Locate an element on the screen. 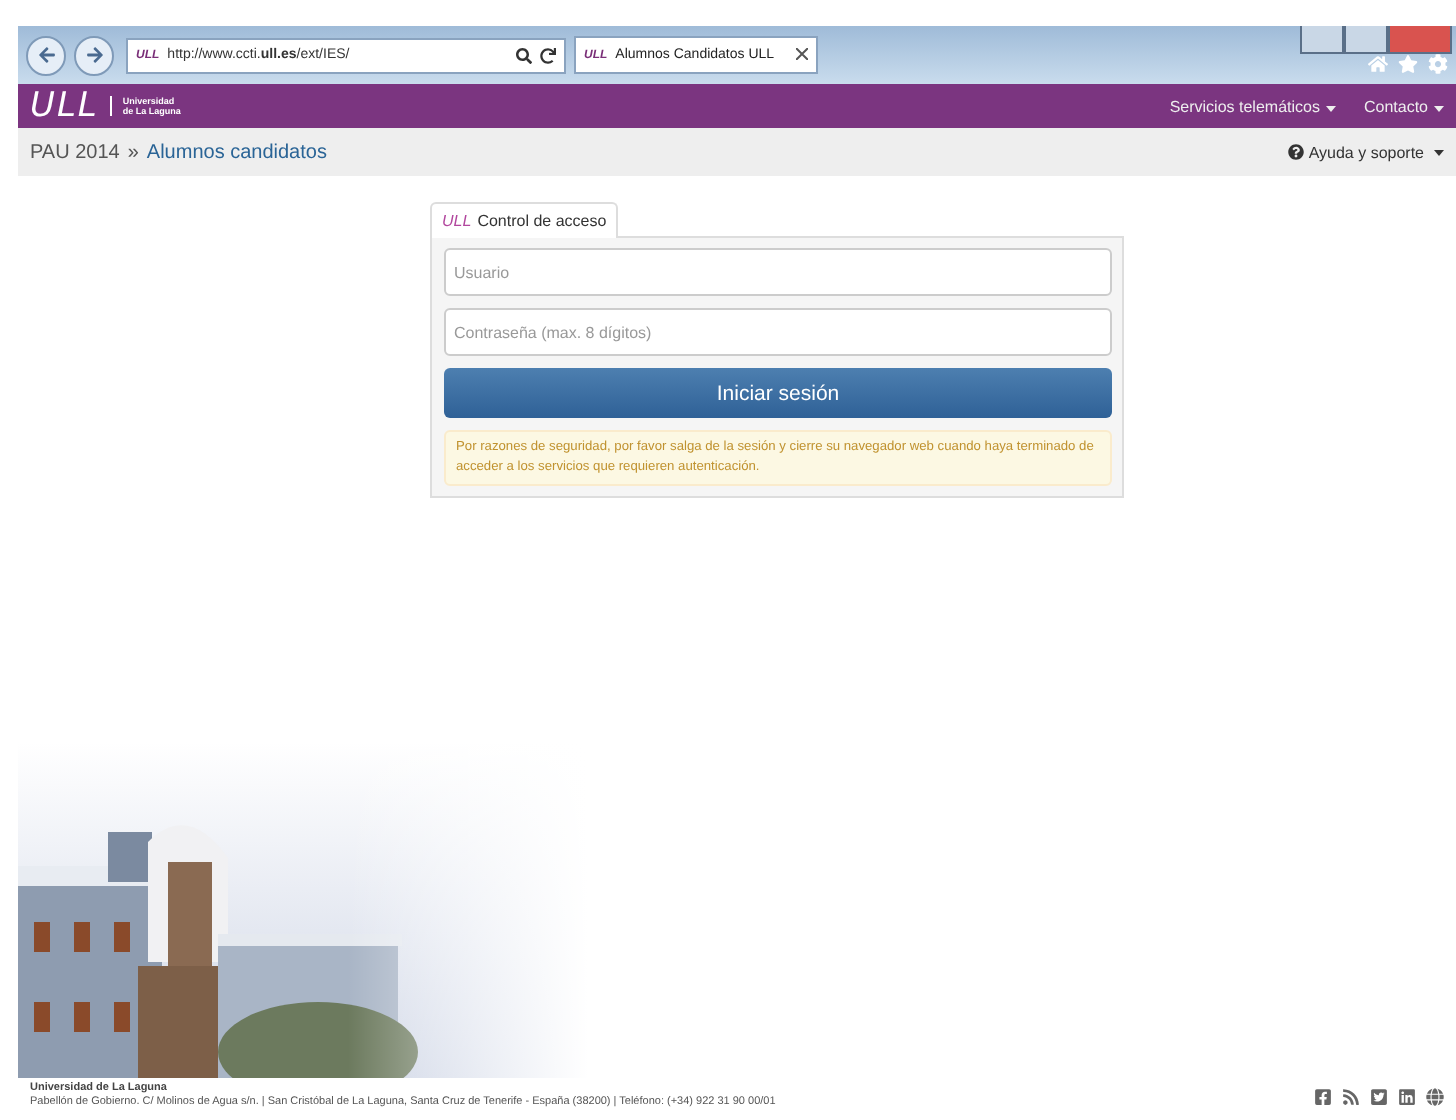 The image size is (1456, 1120). home-icon is located at coordinates (1378, 63).